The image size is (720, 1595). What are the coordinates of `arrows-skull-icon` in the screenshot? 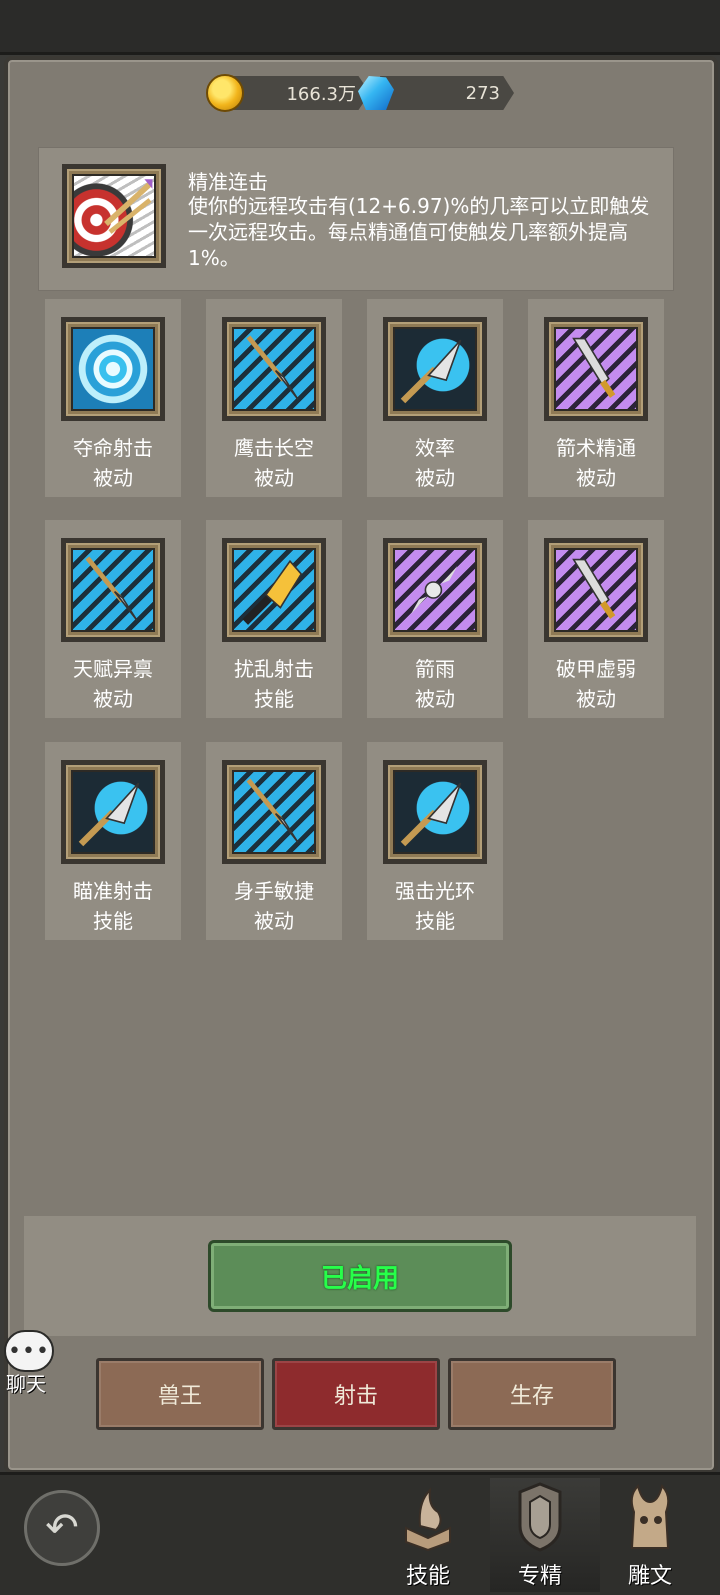 It's located at (435, 590).